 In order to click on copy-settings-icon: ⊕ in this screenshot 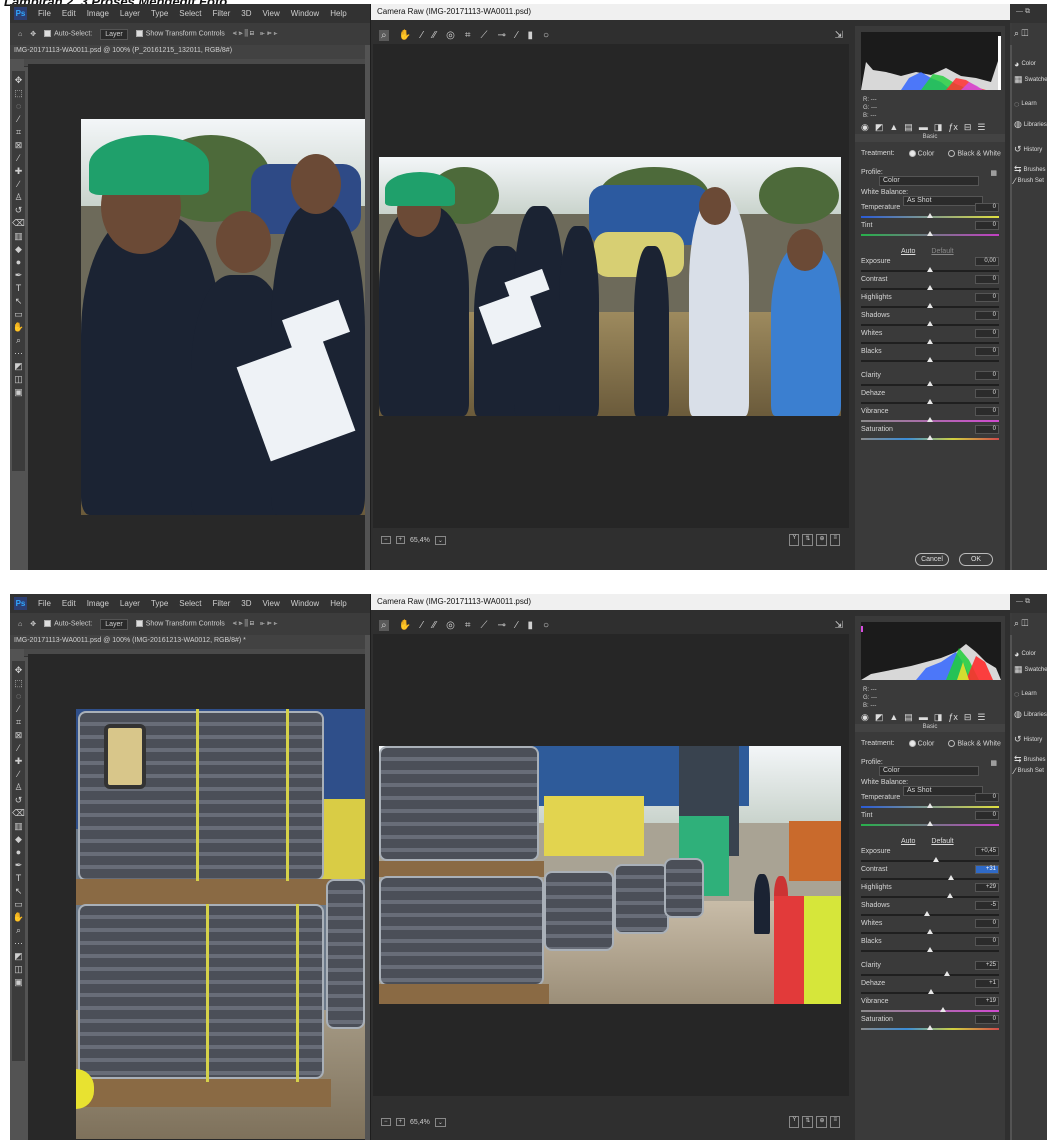, I will do `click(822, 1122)`.